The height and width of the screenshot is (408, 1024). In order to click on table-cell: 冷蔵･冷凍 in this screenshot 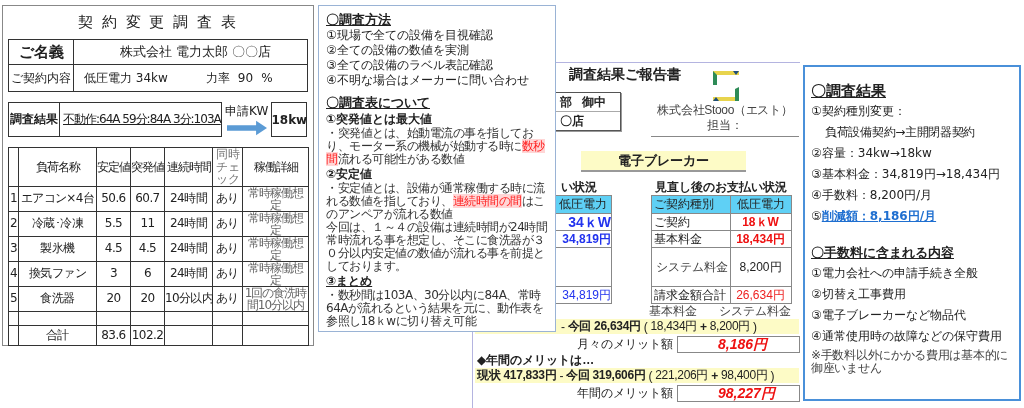, I will do `click(57, 223)`.